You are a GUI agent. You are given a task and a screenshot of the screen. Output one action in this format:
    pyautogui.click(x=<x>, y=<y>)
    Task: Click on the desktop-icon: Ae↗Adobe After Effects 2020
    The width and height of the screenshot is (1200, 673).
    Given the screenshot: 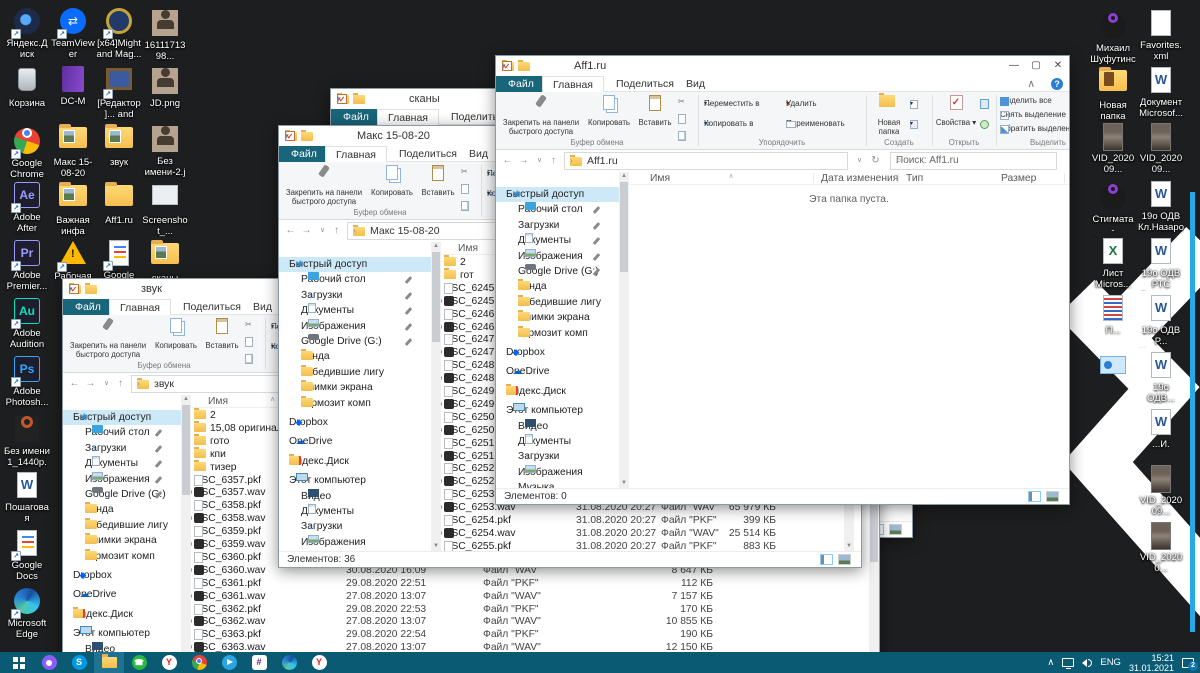 What is the action you would take?
    pyautogui.click(x=27, y=207)
    